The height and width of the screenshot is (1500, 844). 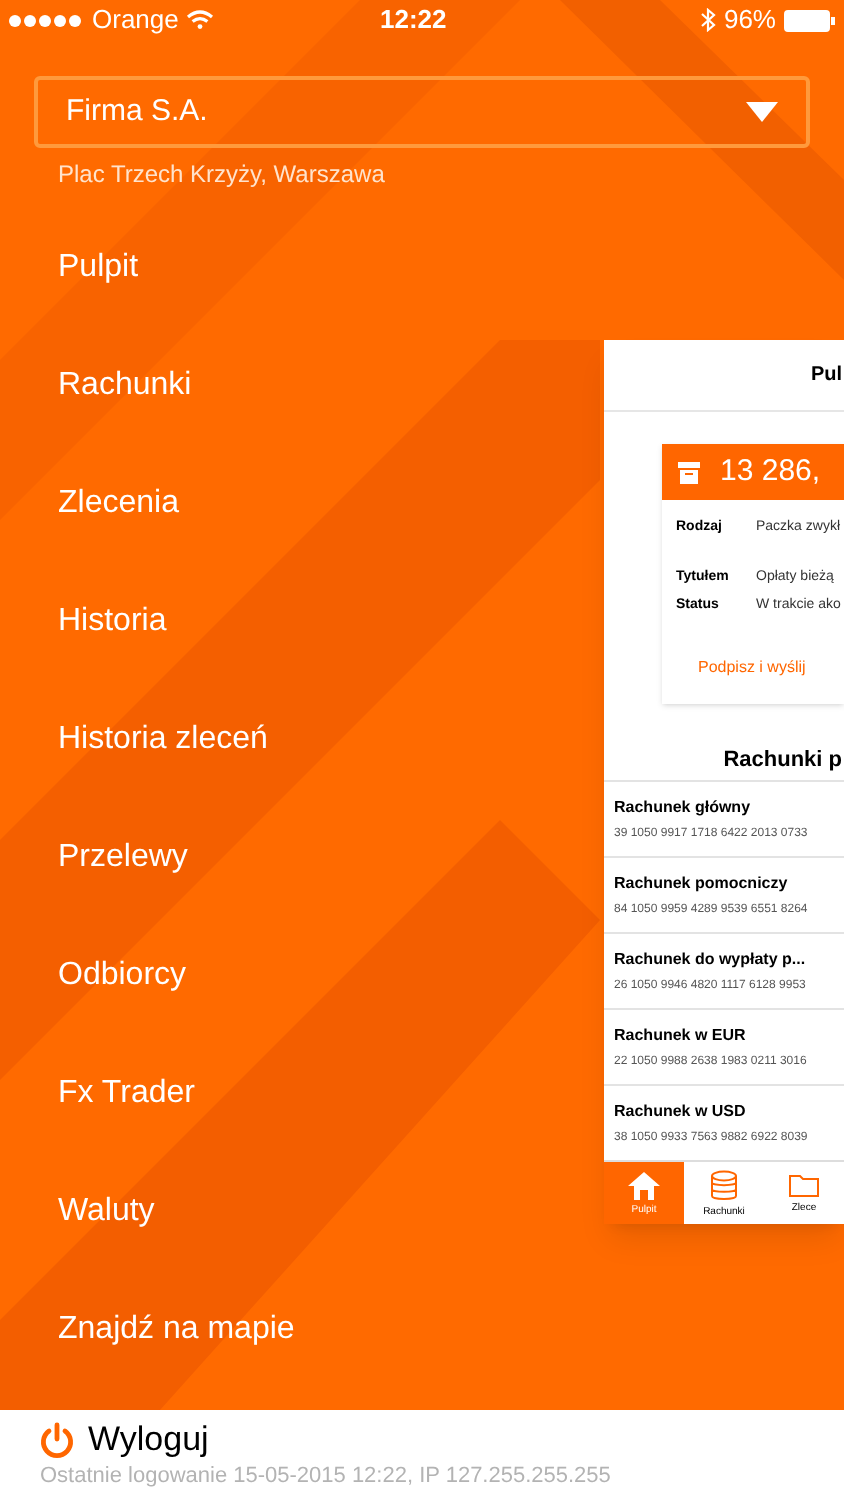 I want to click on bluetooth-icon, so click(x=707, y=20).